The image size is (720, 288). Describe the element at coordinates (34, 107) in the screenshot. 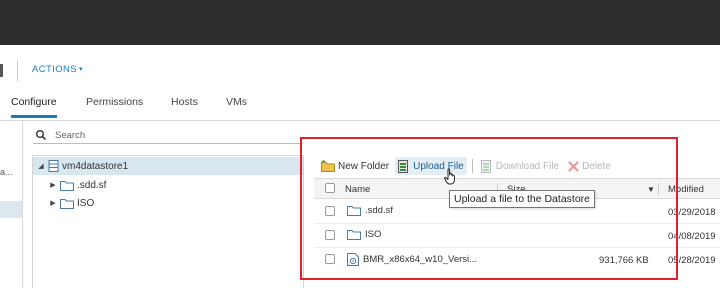

I see `tab-configure: Configure` at that location.